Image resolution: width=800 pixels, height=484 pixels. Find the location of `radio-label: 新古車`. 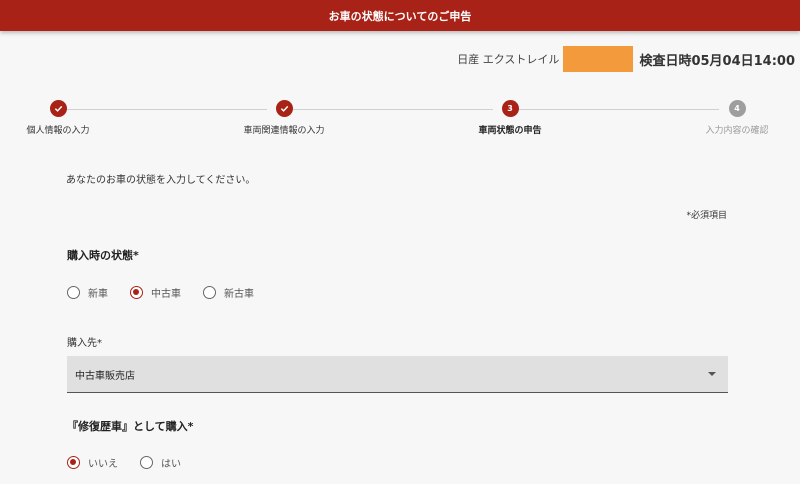

radio-label: 新古車 is located at coordinates (239, 294).